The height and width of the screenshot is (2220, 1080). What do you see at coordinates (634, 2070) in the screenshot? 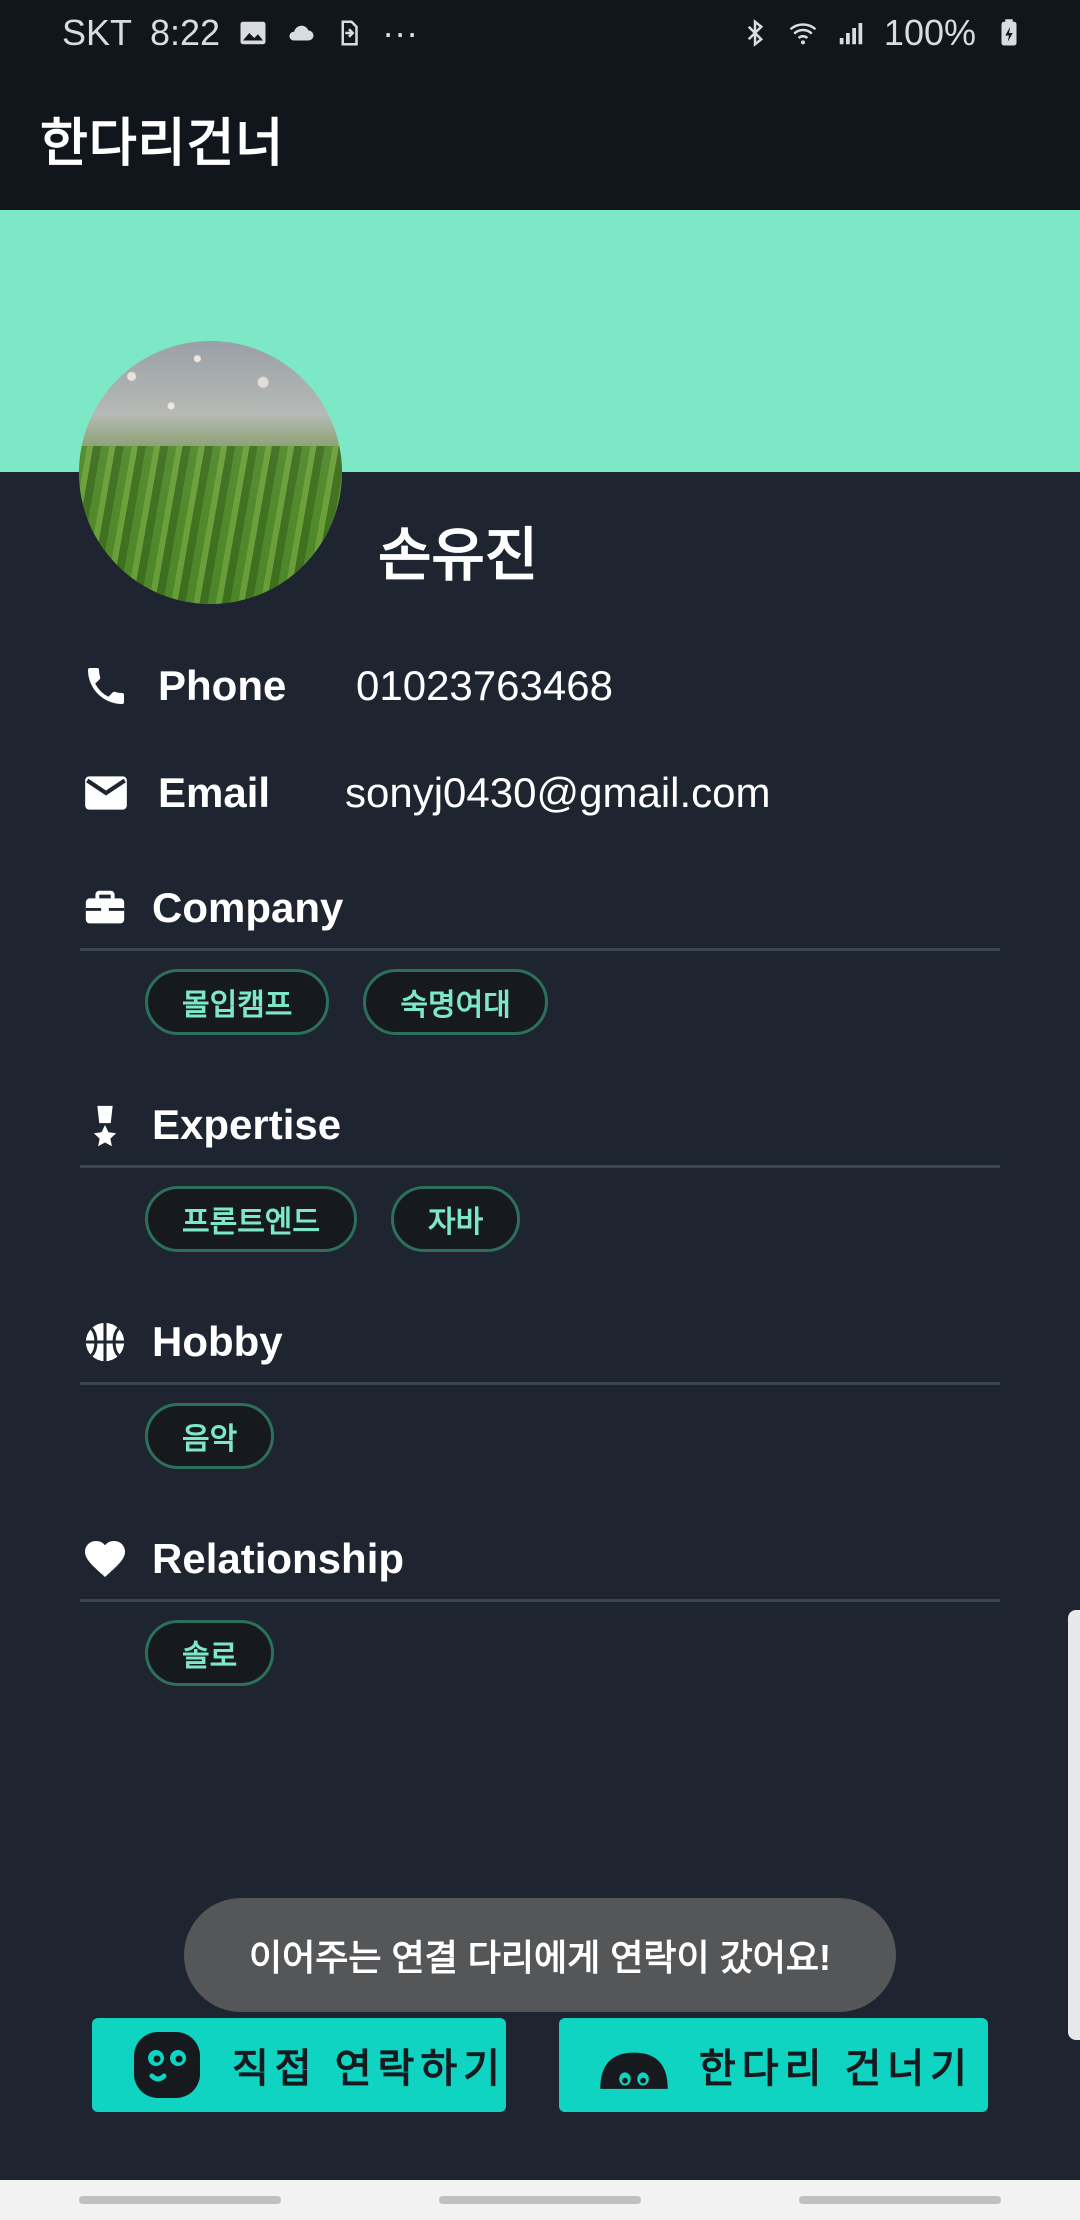
I see `peeking-face-icon` at bounding box center [634, 2070].